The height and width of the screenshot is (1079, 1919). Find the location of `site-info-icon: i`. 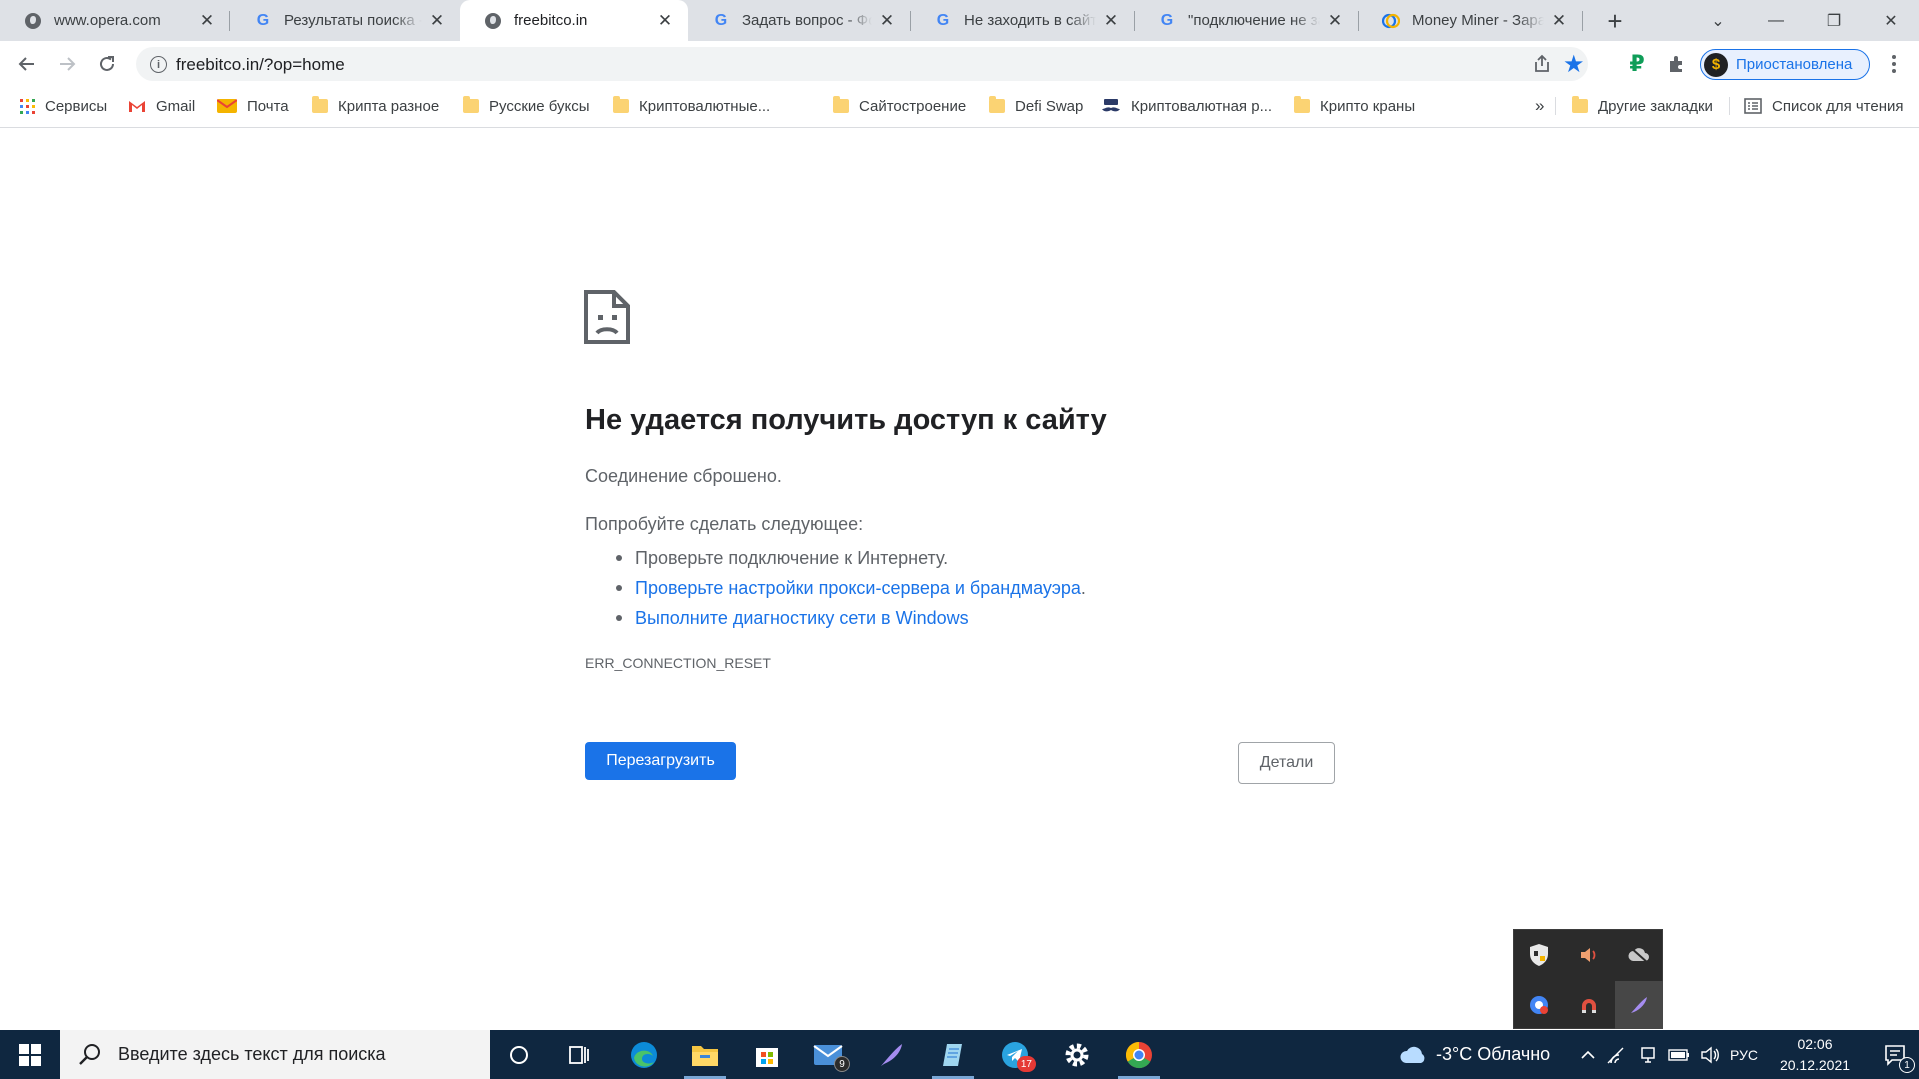

site-info-icon: i is located at coordinates (158, 64).